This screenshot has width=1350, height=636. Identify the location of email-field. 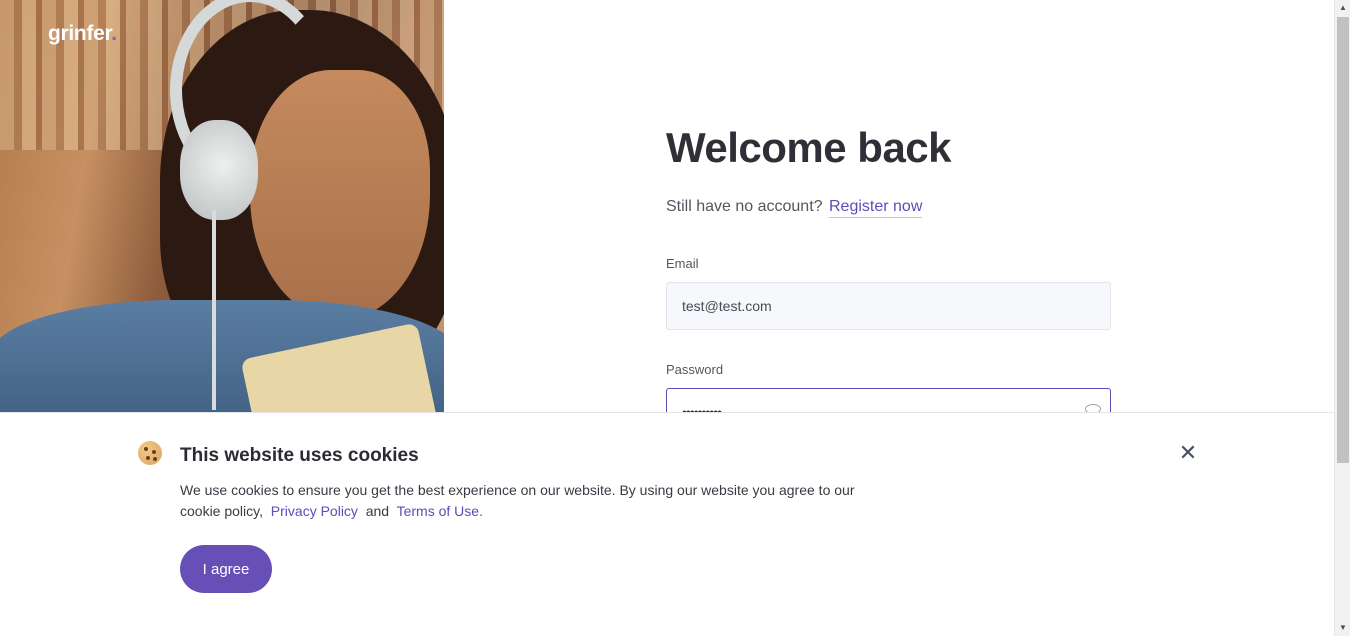
(888, 306).